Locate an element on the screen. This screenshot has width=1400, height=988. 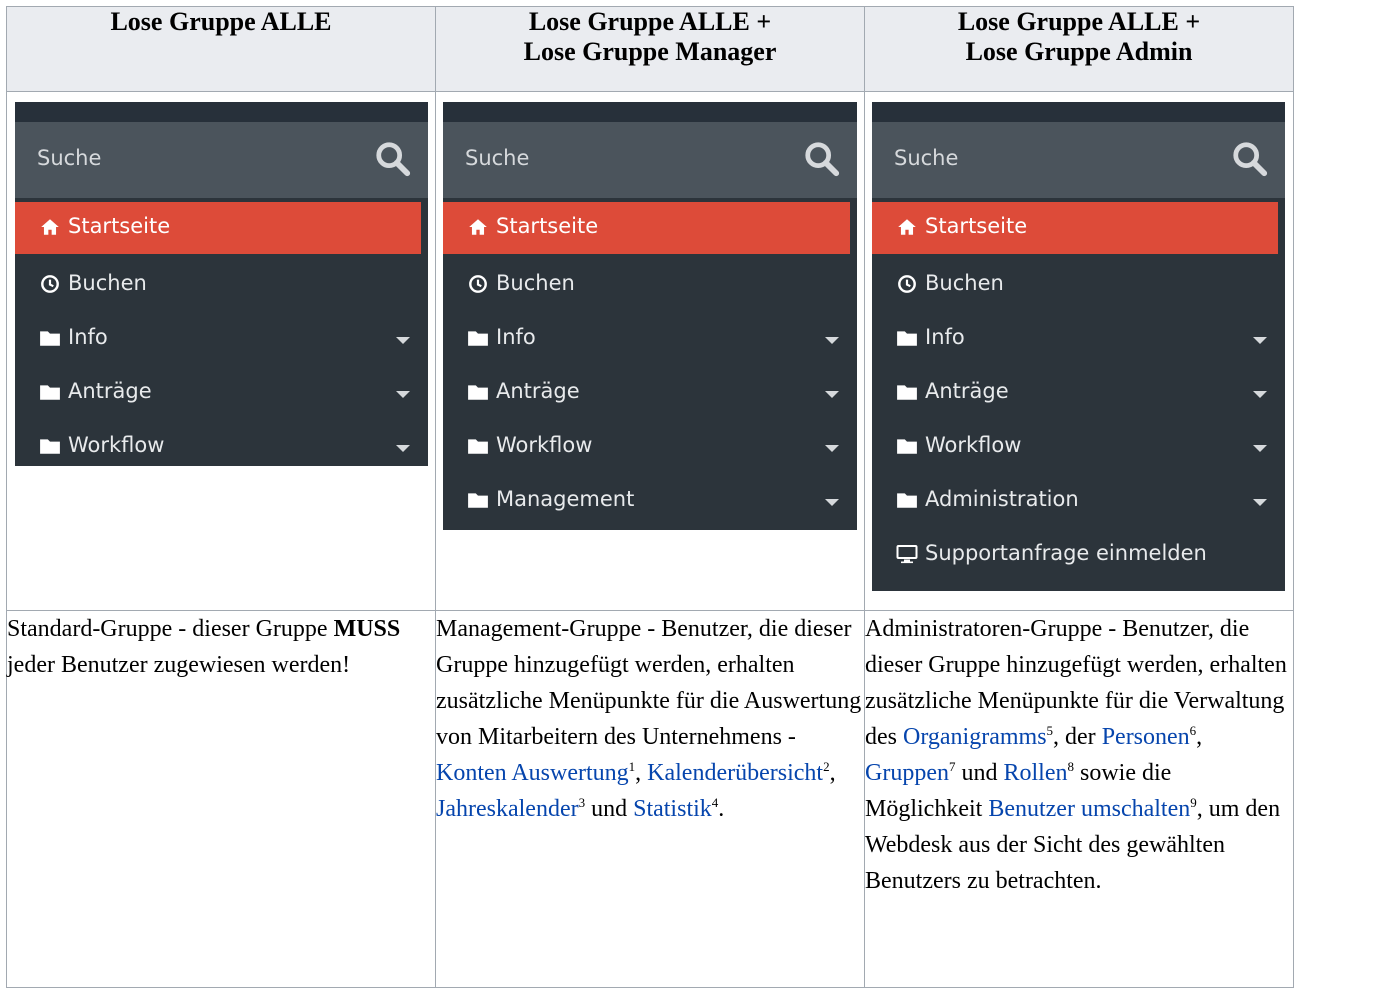
menu-item-management: Management is located at coordinates (650, 501).